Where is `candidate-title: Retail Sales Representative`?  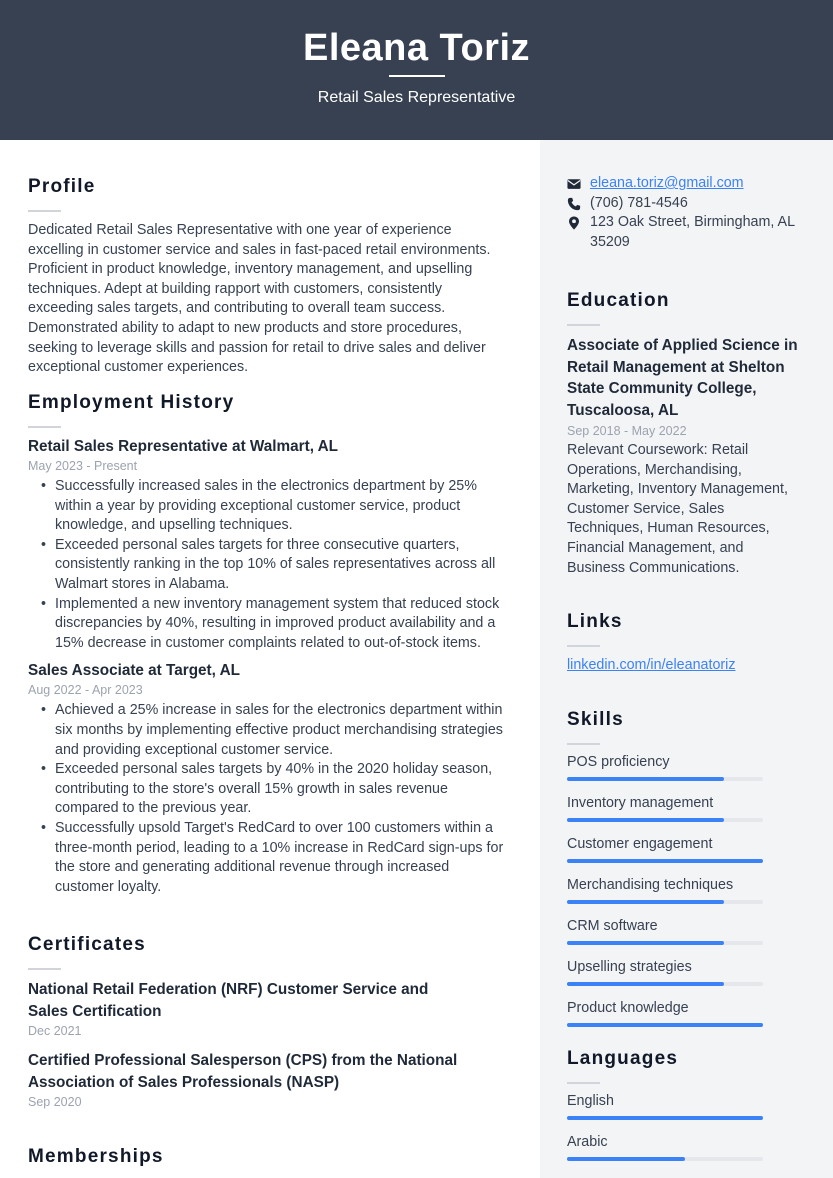
candidate-title: Retail Sales Representative is located at coordinates (416, 97).